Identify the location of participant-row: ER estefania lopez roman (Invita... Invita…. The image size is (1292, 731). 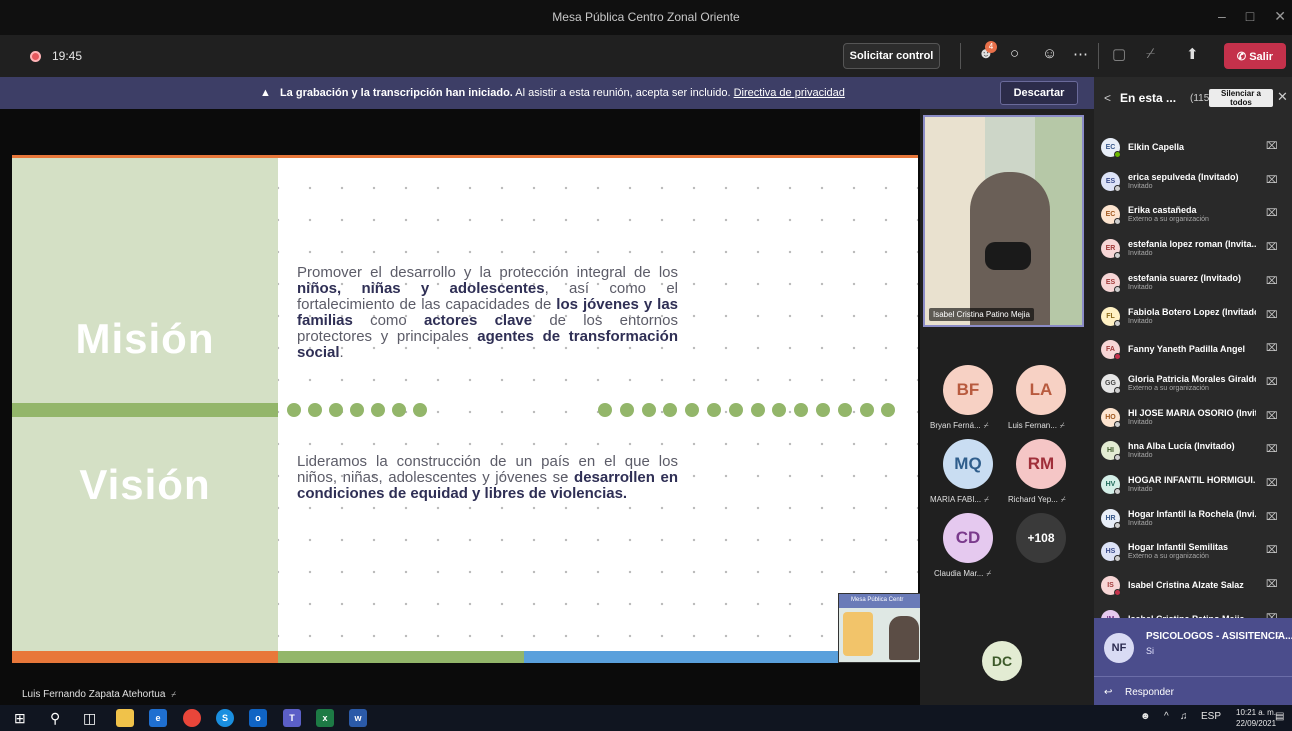
(1193, 248).